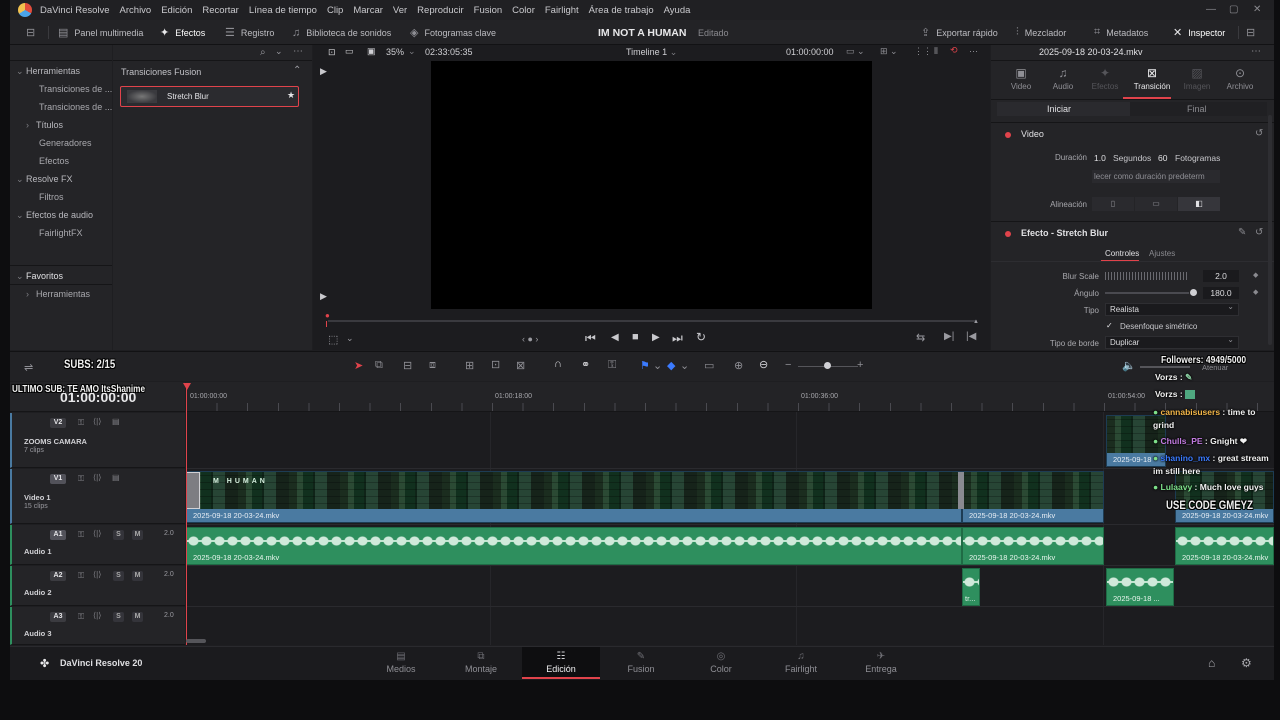 The image size is (1280, 720). What do you see at coordinates (936, 54) in the screenshot?
I see `audio-meter-icon: ⦀` at bounding box center [936, 54].